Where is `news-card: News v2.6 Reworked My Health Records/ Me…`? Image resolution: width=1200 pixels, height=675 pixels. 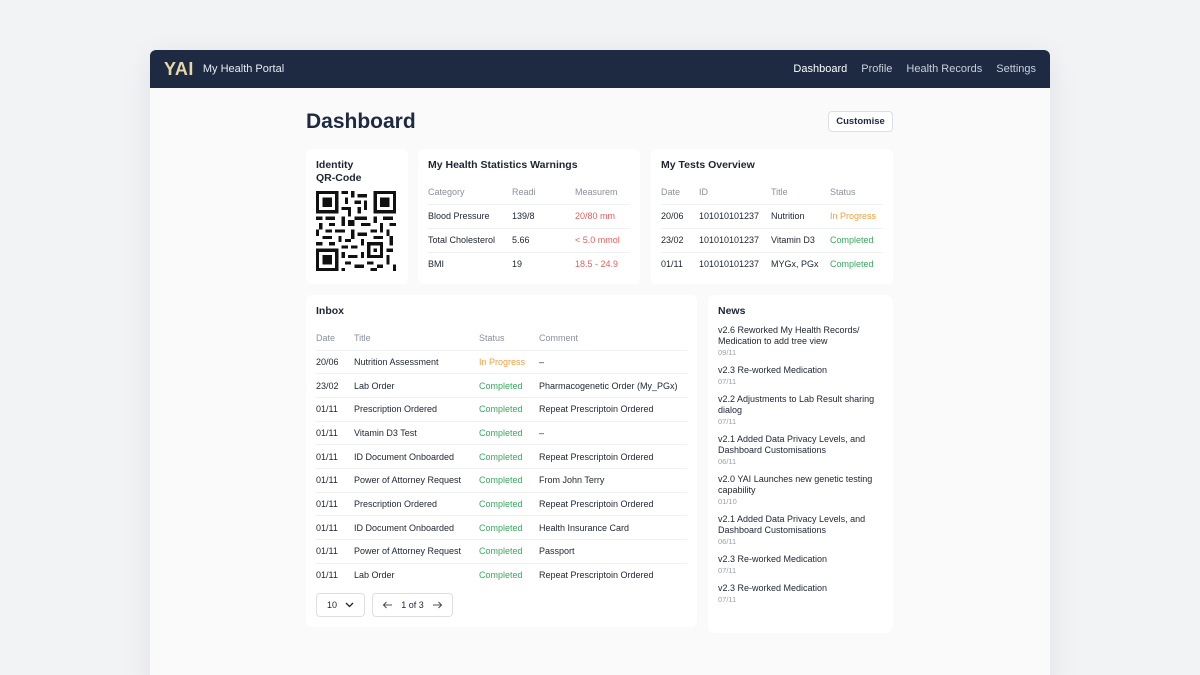 news-card: News v2.6 Reworked My Health Records/ Me… is located at coordinates (800, 464).